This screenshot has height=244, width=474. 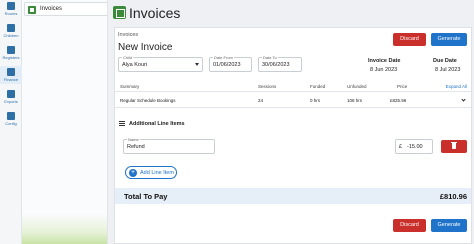 I want to click on rail-label: Children, so click(x=11, y=35).